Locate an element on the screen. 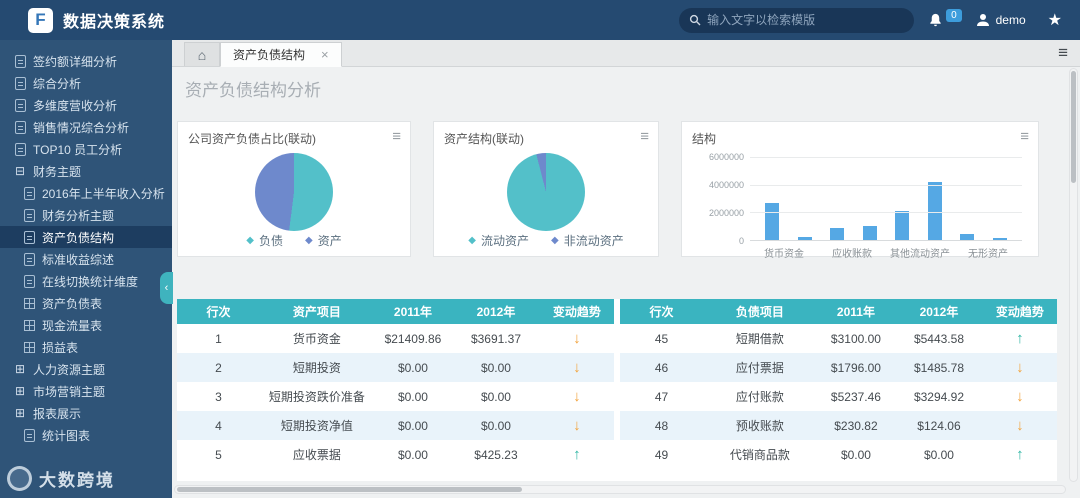 The height and width of the screenshot is (498, 1080). sidebar-item: 资产负债表 is located at coordinates (86, 303).